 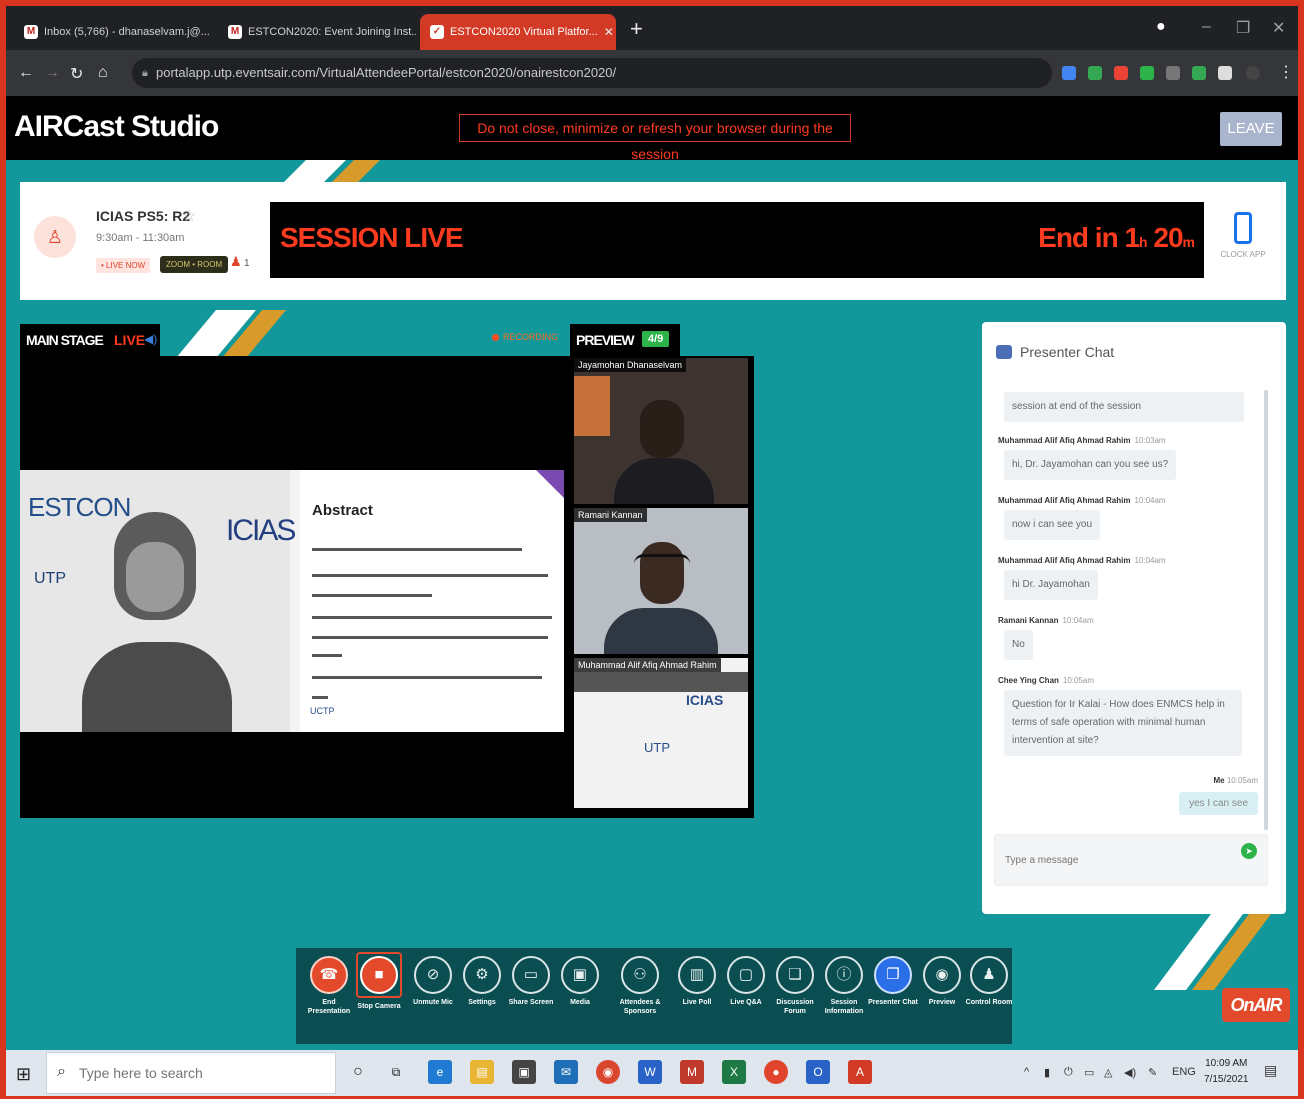 I want to click on unmute-mic-button: ⊘ Unmute Mic, so click(x=433, y=981).